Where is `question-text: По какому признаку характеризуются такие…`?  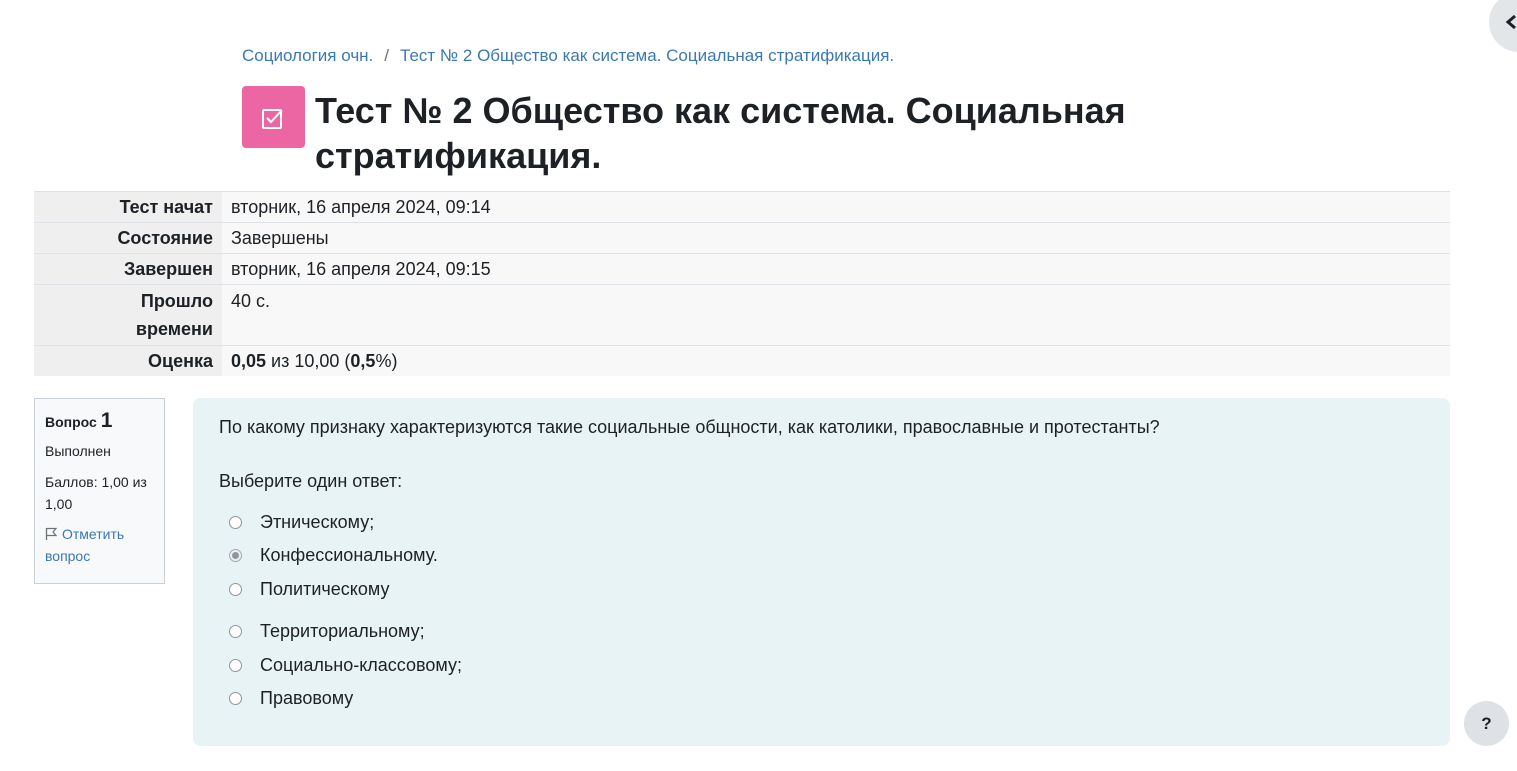 question-text: По какому признаку характеризуются такие… is located at coordinates (689, 427).